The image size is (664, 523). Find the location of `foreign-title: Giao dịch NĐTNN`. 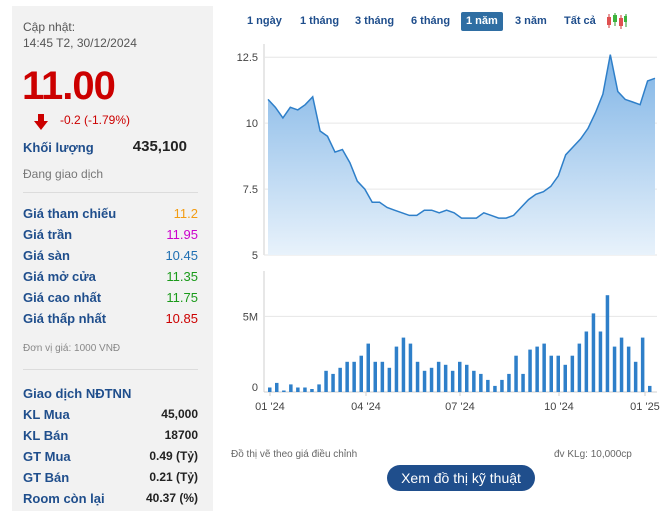

foreign-title: Giao dịch NĐTNN is located at coordinates (110, 396).